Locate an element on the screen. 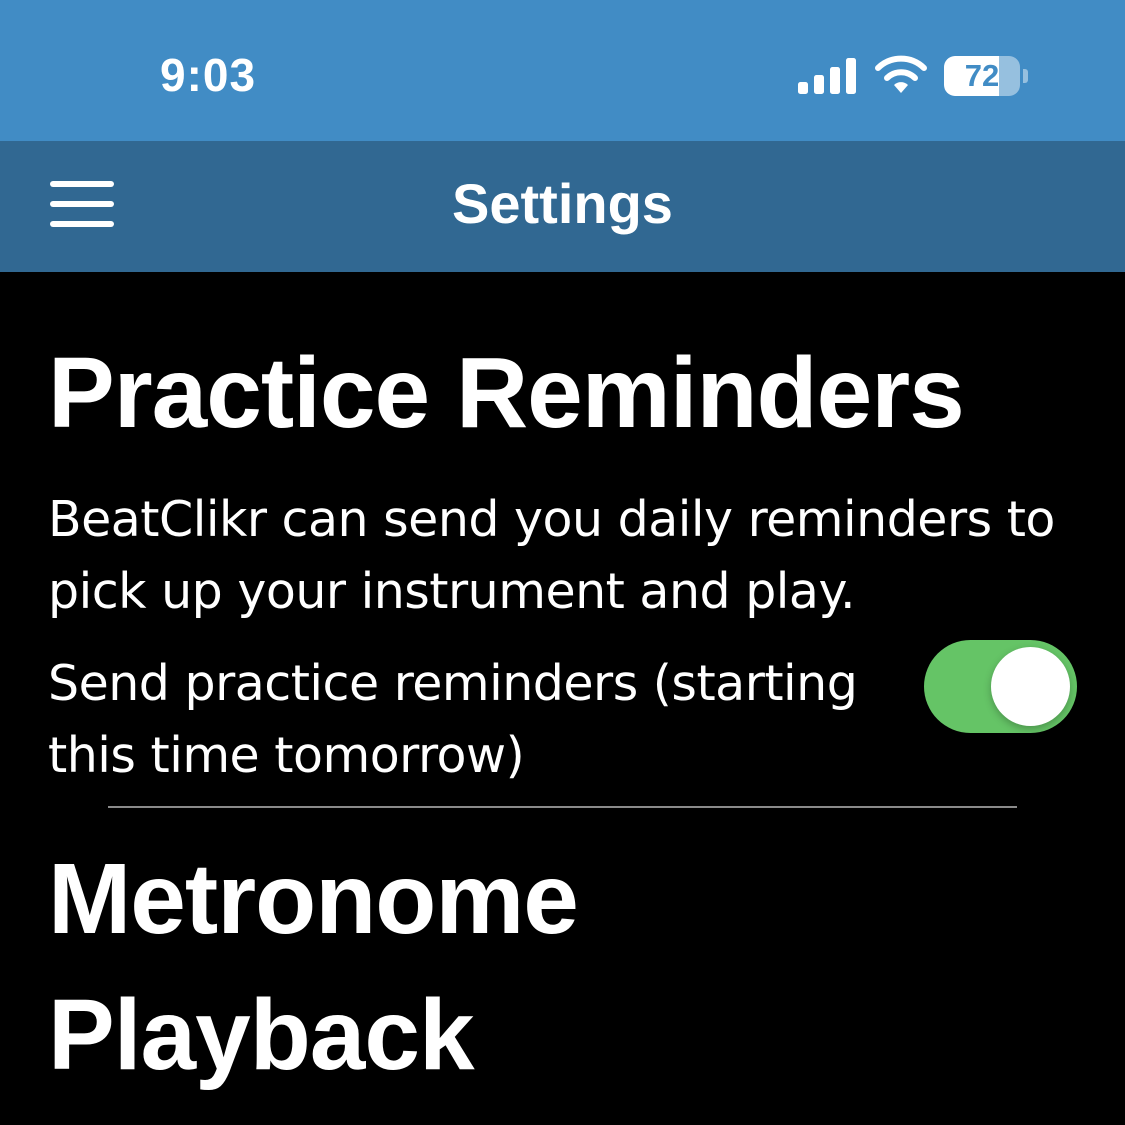 This screenshot has height=1125, width=1125. page-title: Settings is located at coordinates (562, 203).